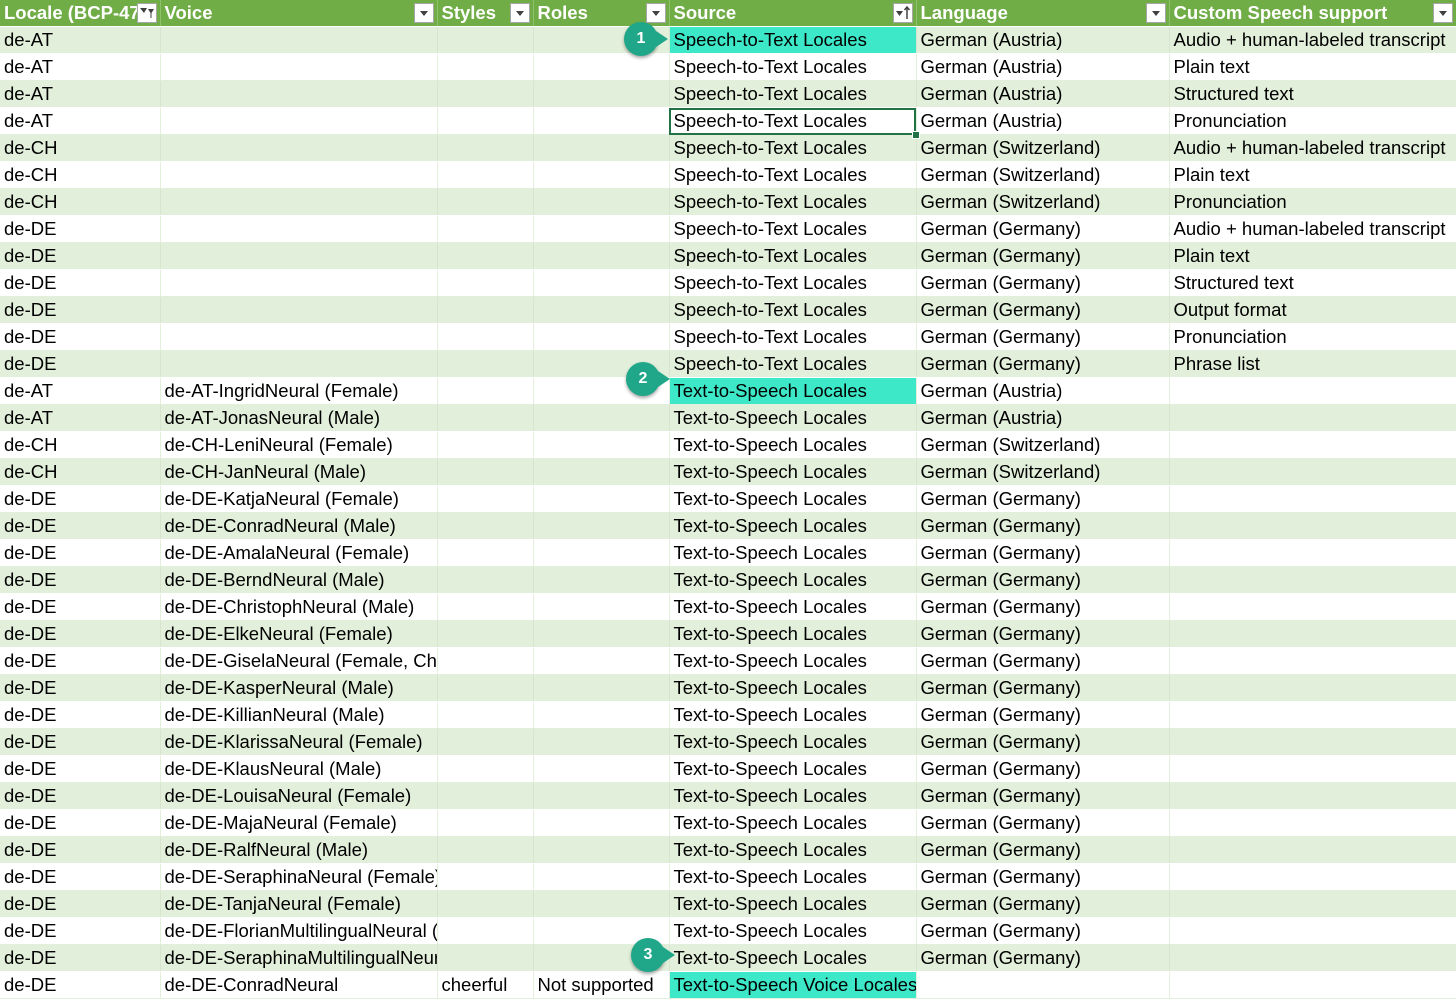  I want to click on locale-cell: de-CH, so click(80, 445).